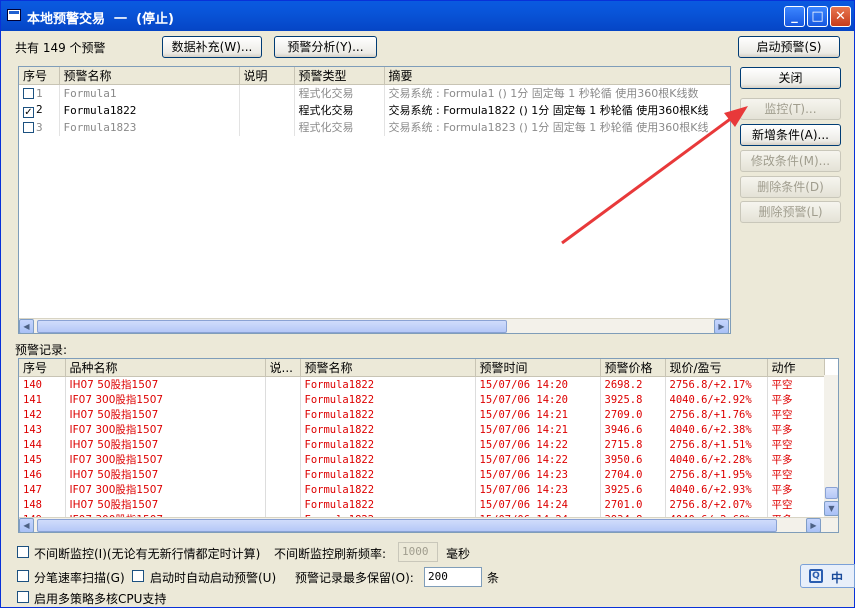  Describe the element at coordinates (138, 576) in the screenshot. I see `auto-start-checkbox` at that location.